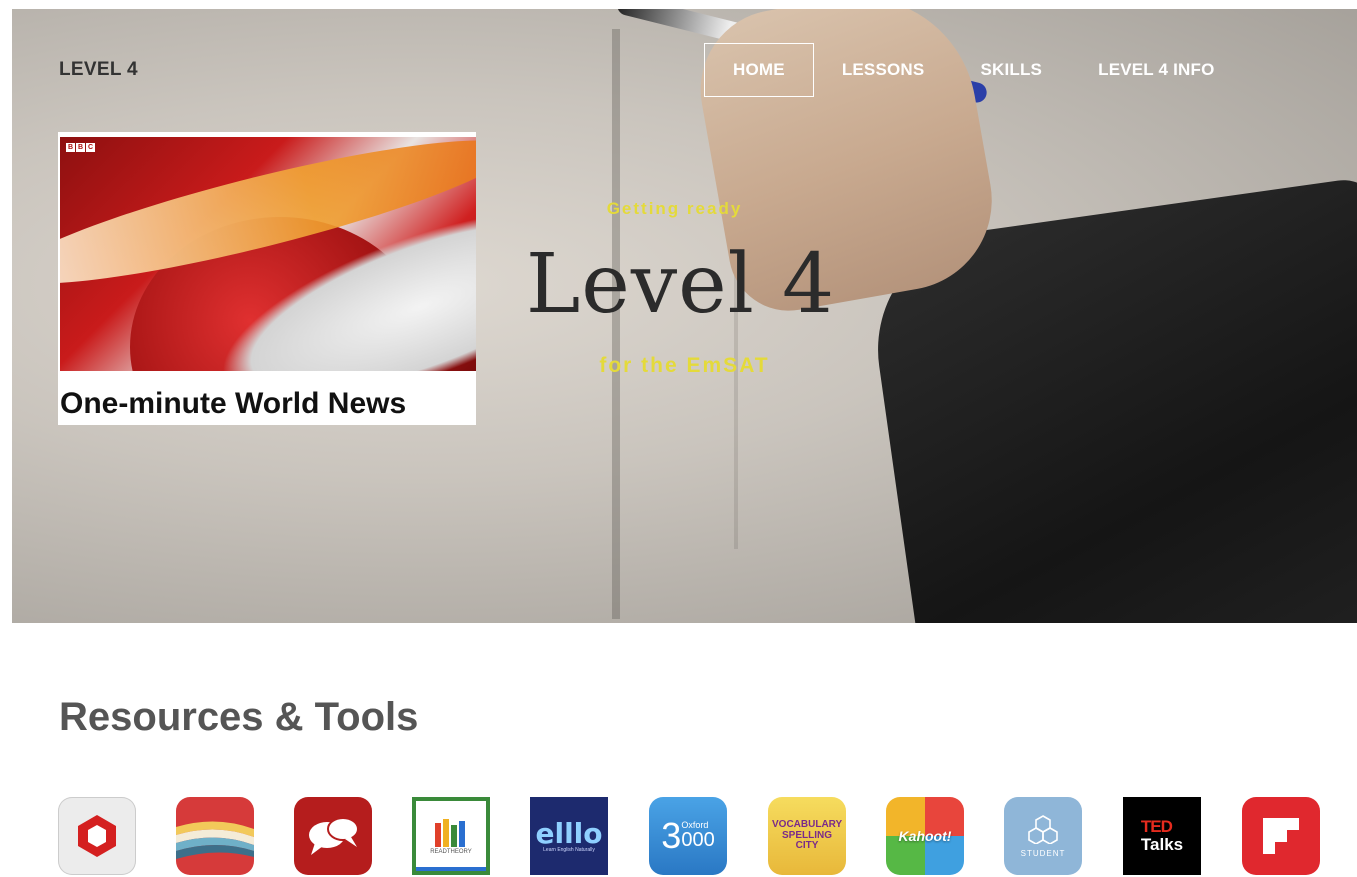  Describe the element at coordinates (333, 836) in the screenshot. I see `chat-bubbles-app-icon` at that location.